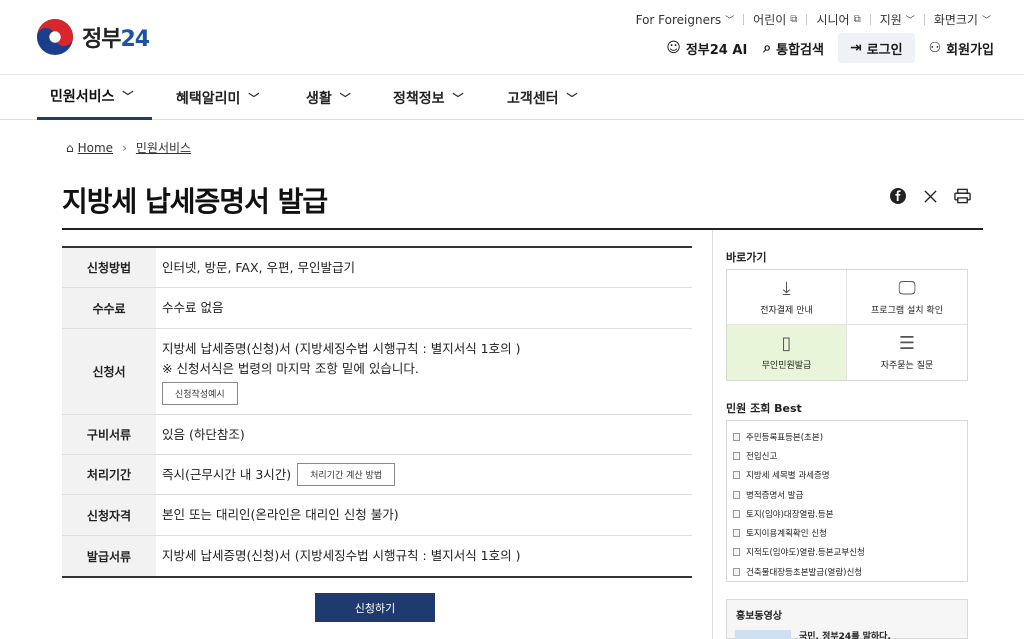  Describe the element at coordinates (786, 288) in the screenshot. I see `download-icon: ⤓` at that location.